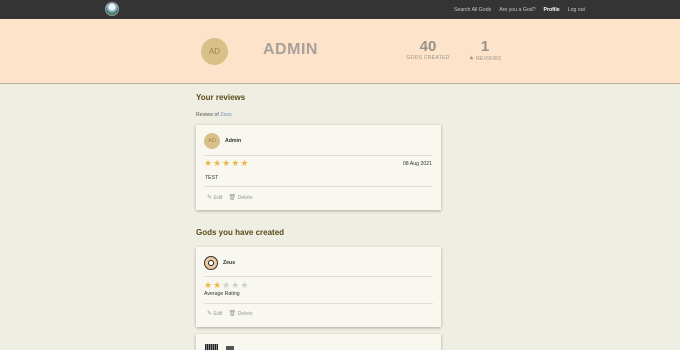 Image resolution: width=680 pixels, height=350 pixels. Describe the element at coordinates (222, 294) in the screenshot. I see `god-rating-label: Average Rating` at that location.